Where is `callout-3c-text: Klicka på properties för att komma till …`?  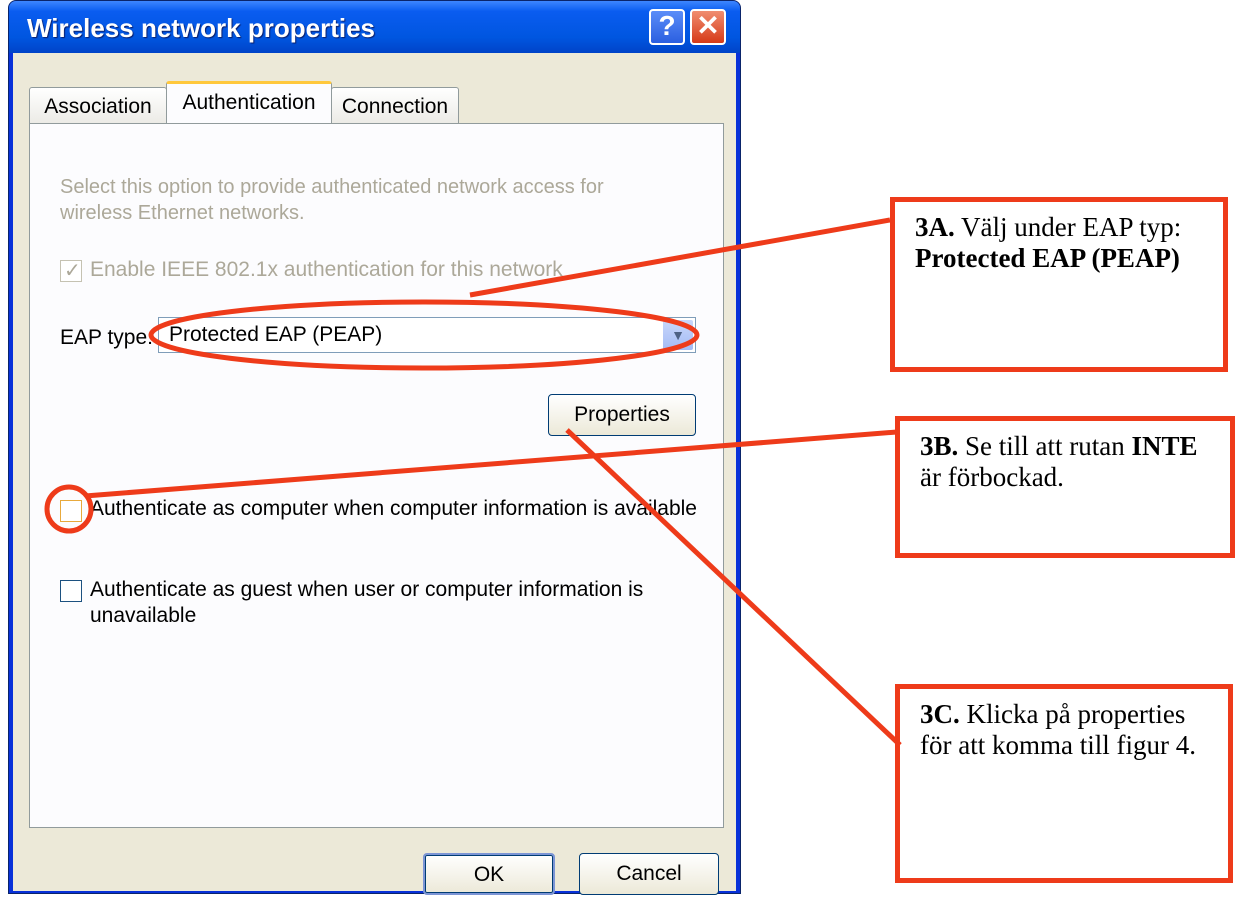
callout-3c-text: Klicka på properties för att komma till … is located at coordinates (1058, 729).